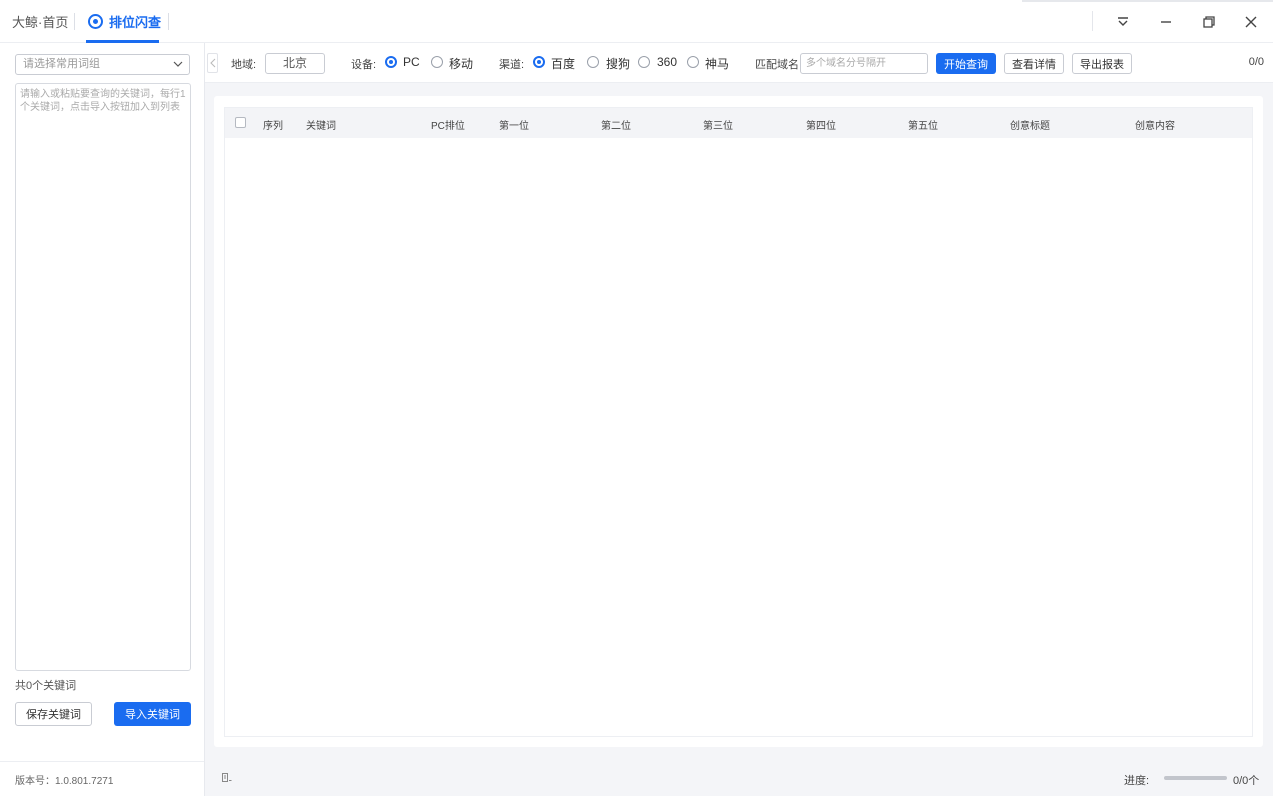 This screenshot has width=1273, height=796. Describe the element at coordinates (846, 63) in the screenshot. I see `domain-input-placeholder: 多个域名分号隔开` at that location.